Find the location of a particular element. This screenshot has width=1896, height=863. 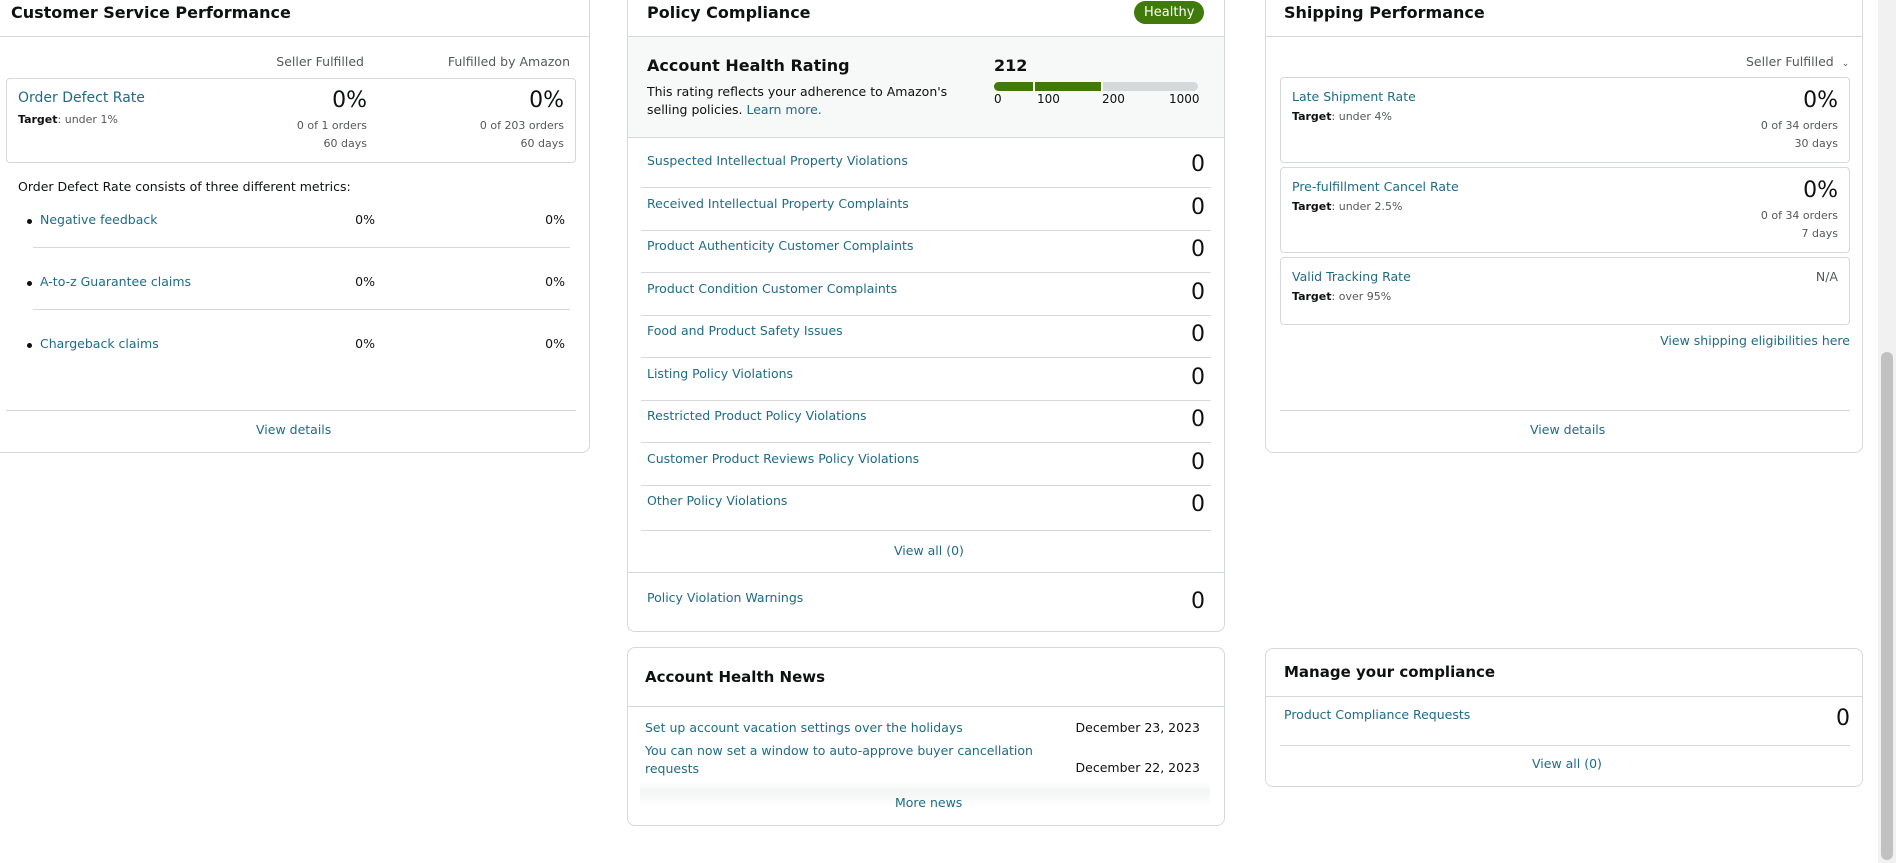

scrollbar-thumb is located at coordinates (1887, 606).